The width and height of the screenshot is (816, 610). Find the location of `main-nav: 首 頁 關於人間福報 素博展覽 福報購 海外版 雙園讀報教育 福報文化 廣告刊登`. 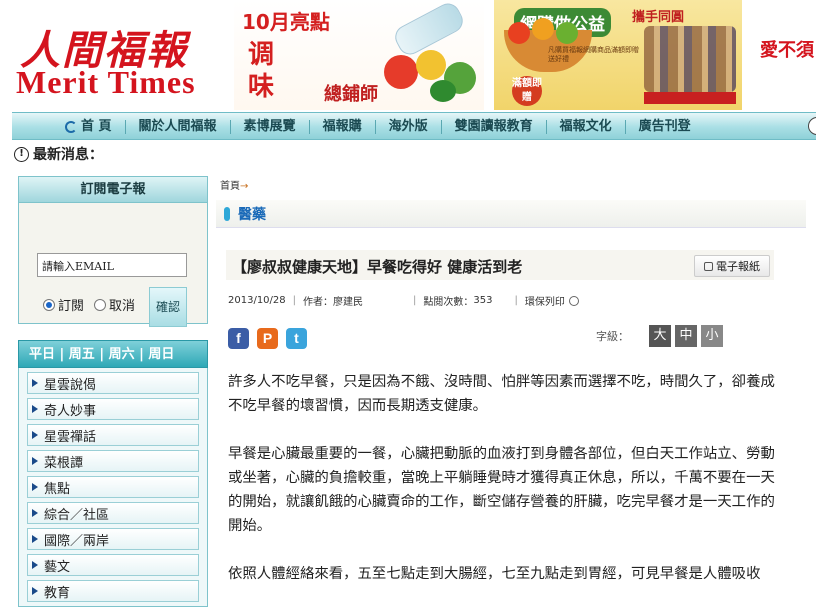

main-nav: 首 頁 關於人間福報 素博展覽 福報購 海外版 雙園讀報教育 福報文化 廣告刊登 is located at coordinates (414, 126).